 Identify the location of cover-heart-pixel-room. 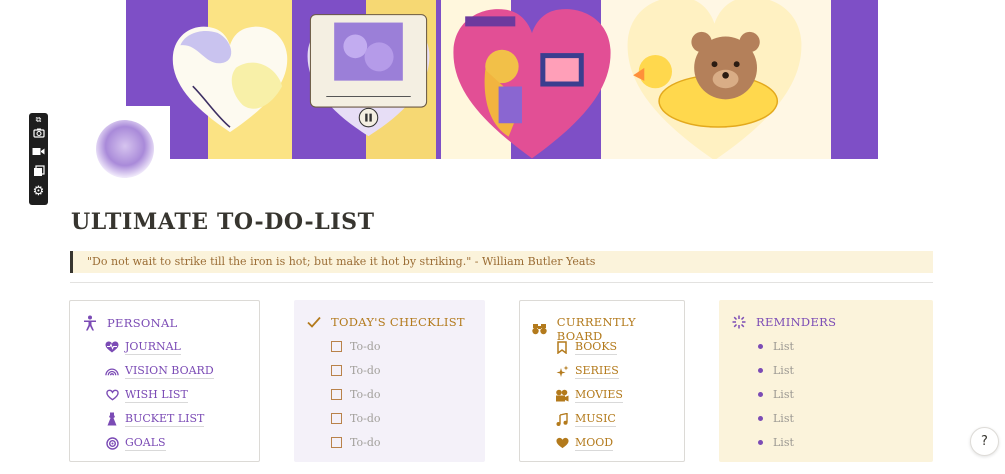
(532, 84).